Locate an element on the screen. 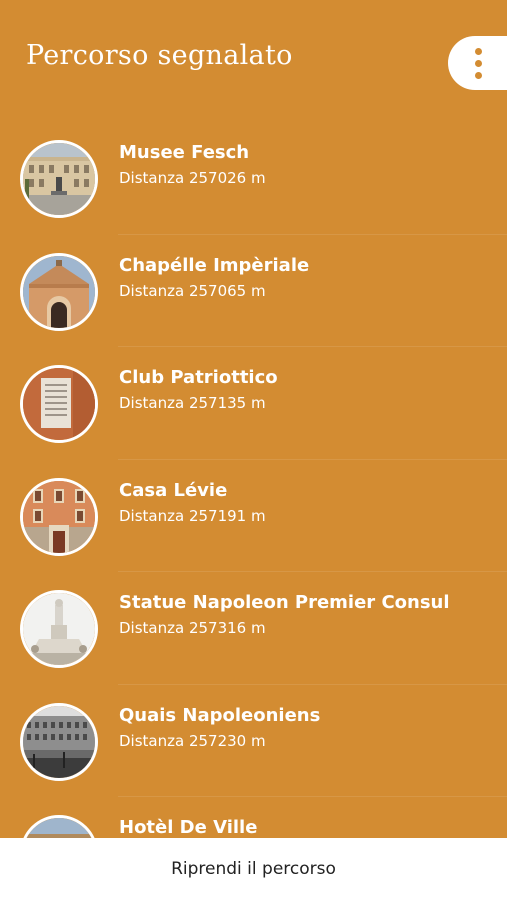 This screenshot has width=507, height=900. poi-name: Quais Napoleoniens is located at coordinates (220, 715).